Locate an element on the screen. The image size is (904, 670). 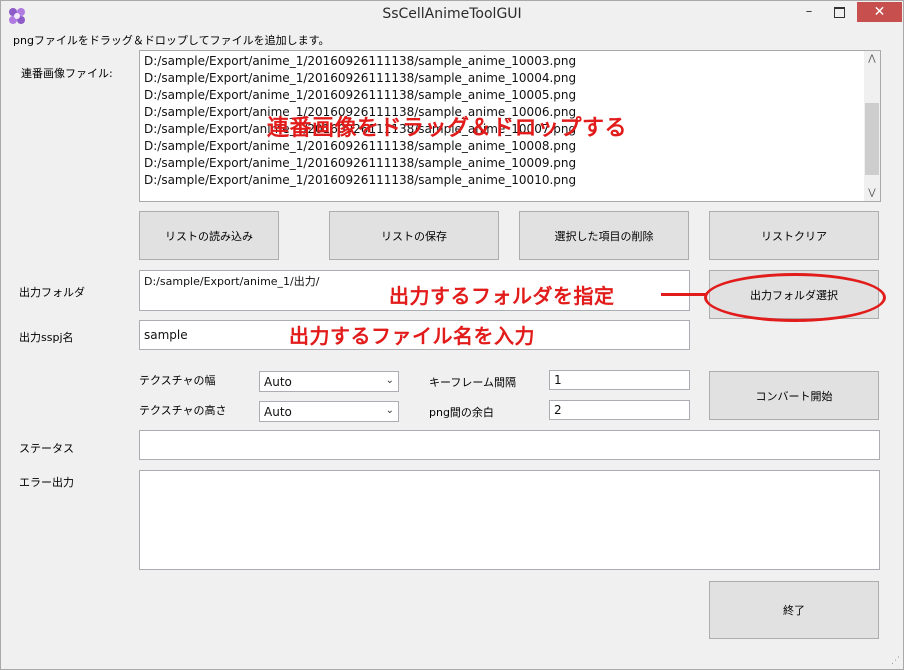
scroll-thumb is located at coordinates (872, 139).